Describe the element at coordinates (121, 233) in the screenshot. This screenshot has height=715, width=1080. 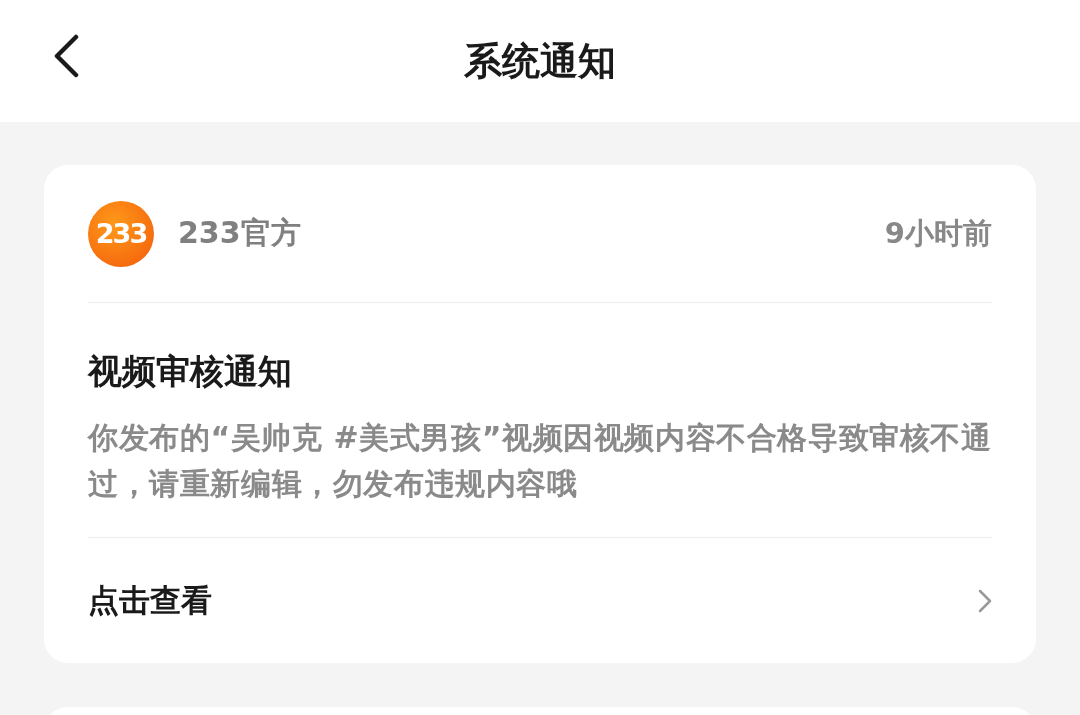
I see `sender-avatar: 233` at that location.